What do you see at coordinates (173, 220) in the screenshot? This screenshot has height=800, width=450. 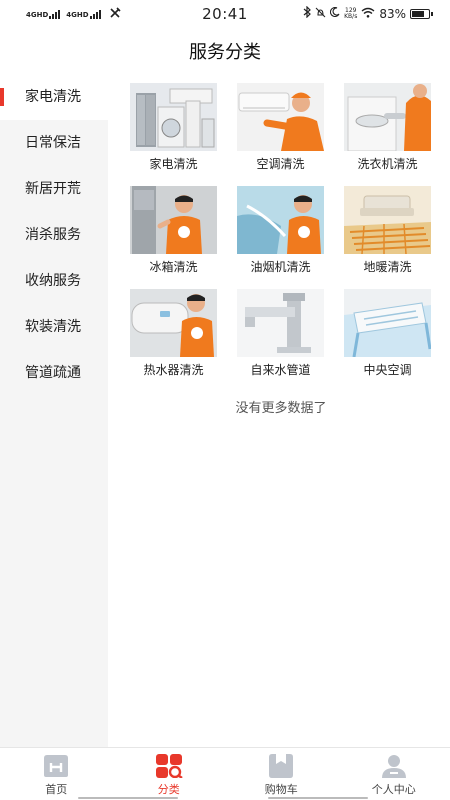 I see `refrigerator-image` at bounding box center [173, 220].